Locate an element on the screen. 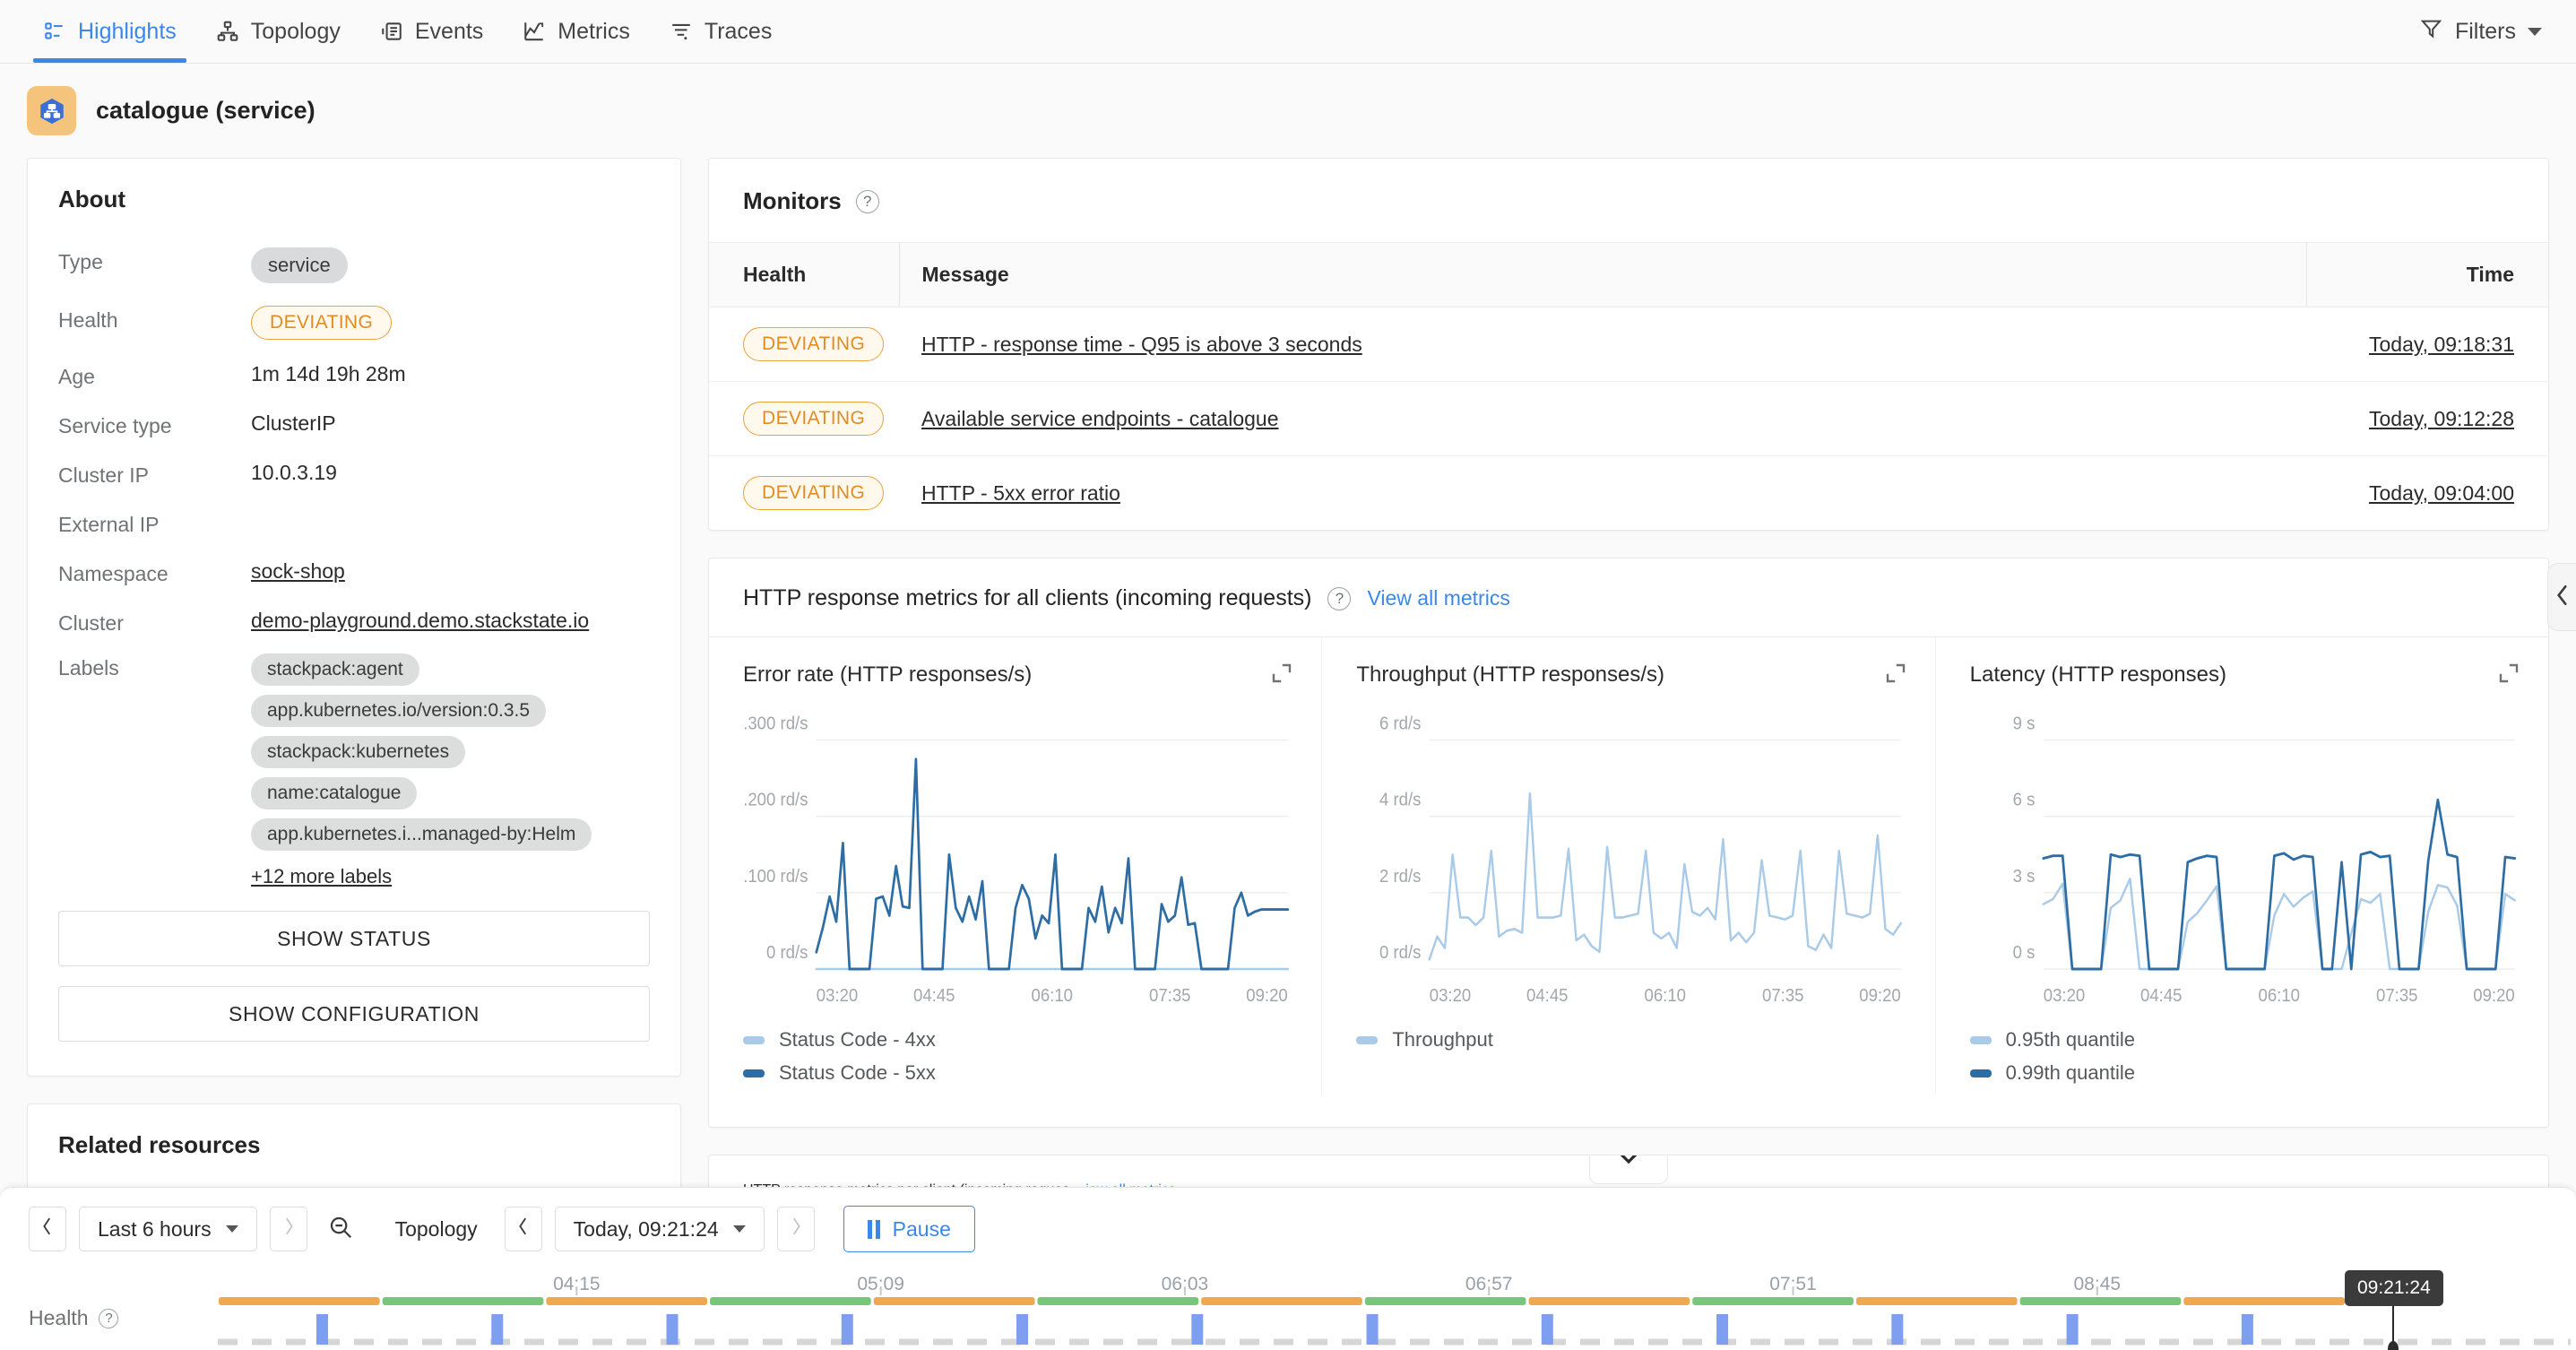 This screenshot has height=1350, width=2576. legend-label: Throughput is located at coordinates (1442, 1039).